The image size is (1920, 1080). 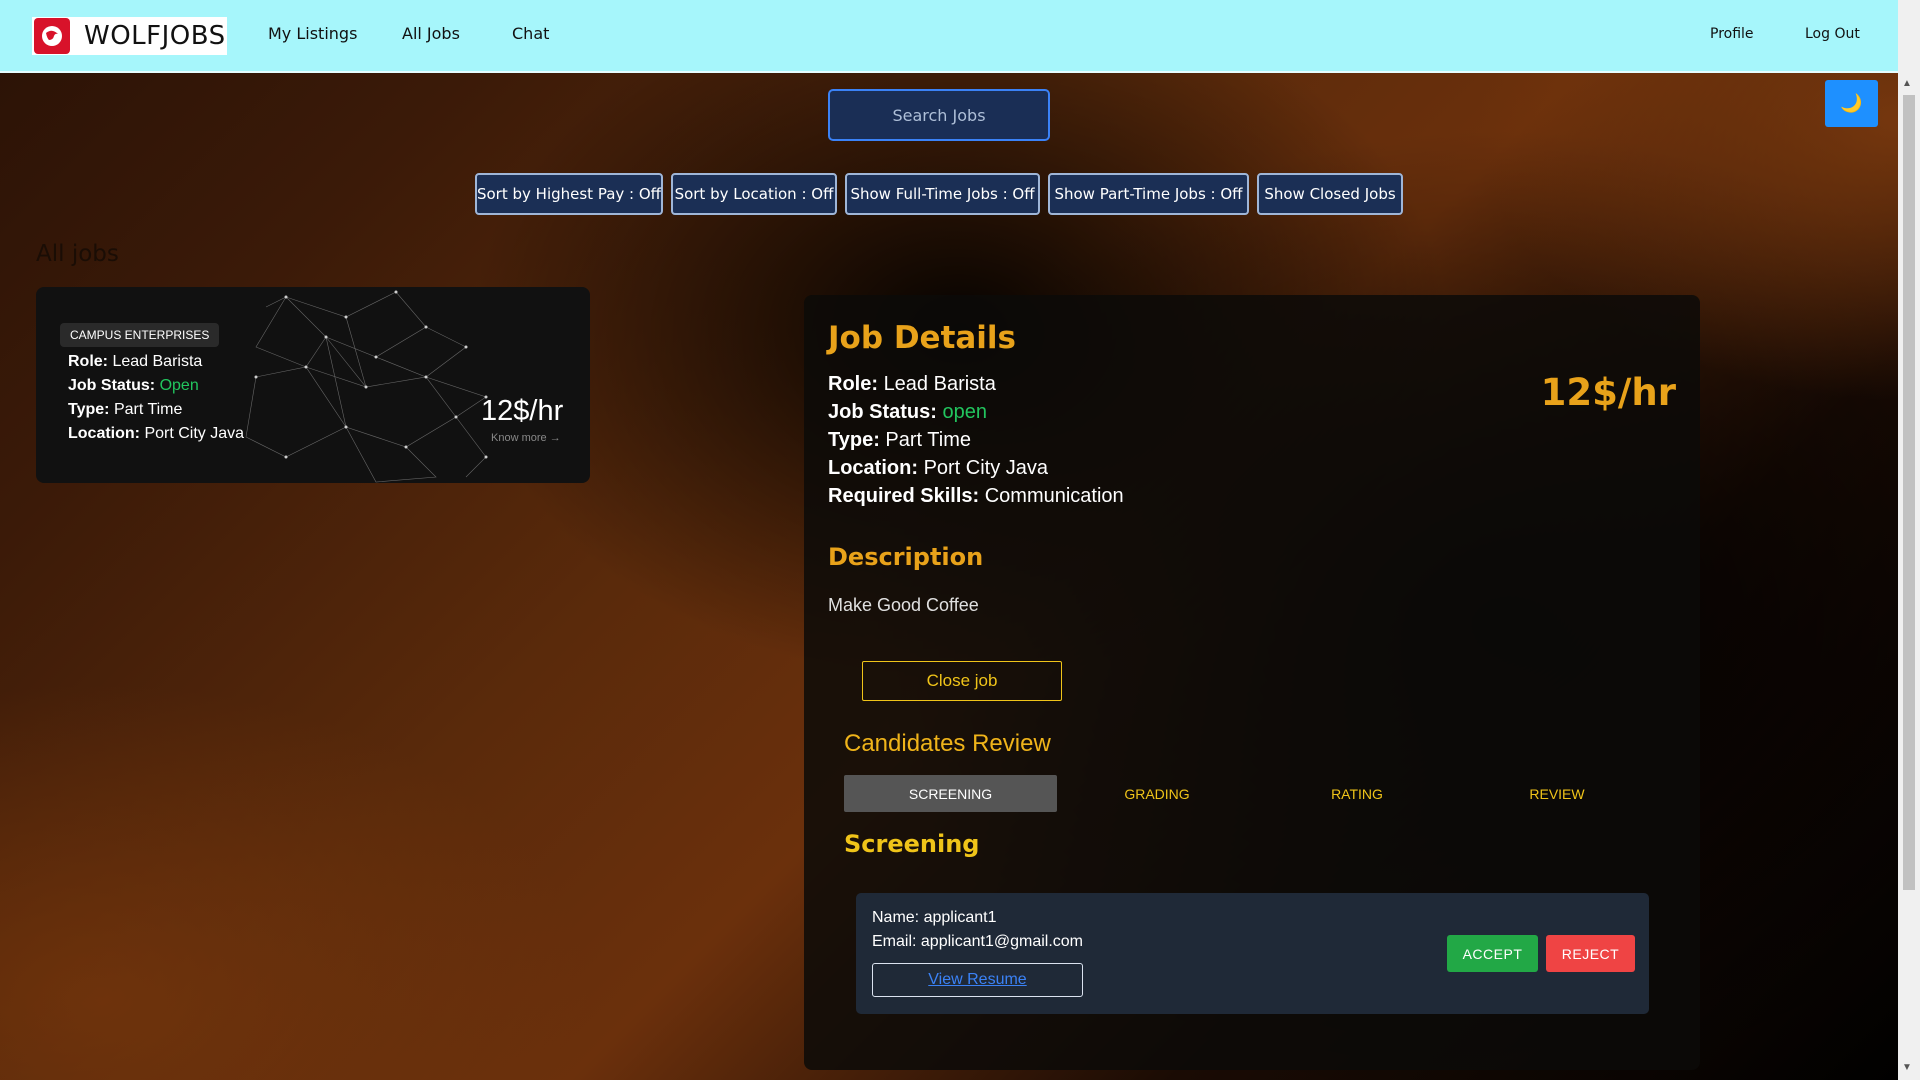 What do you see at coordinates (530, 33) in the screenshot?
I see `nav-chat: Chat` at bounding box center [530, 33].